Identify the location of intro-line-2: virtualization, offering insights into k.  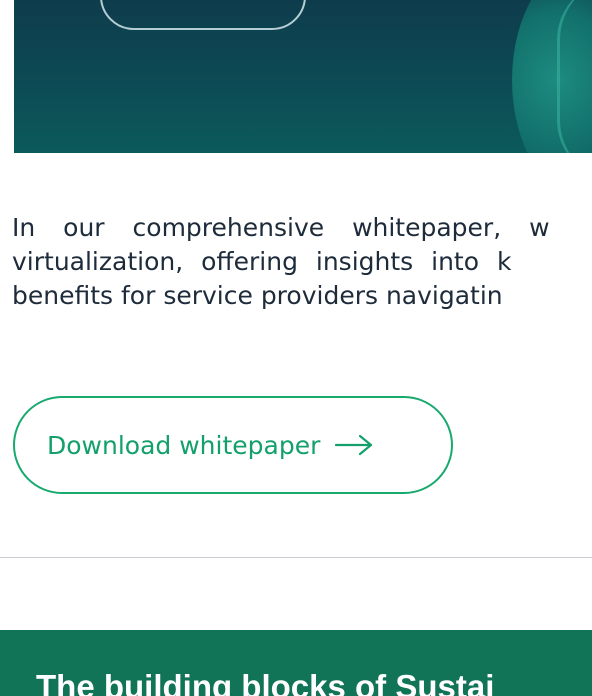
(262, 261).